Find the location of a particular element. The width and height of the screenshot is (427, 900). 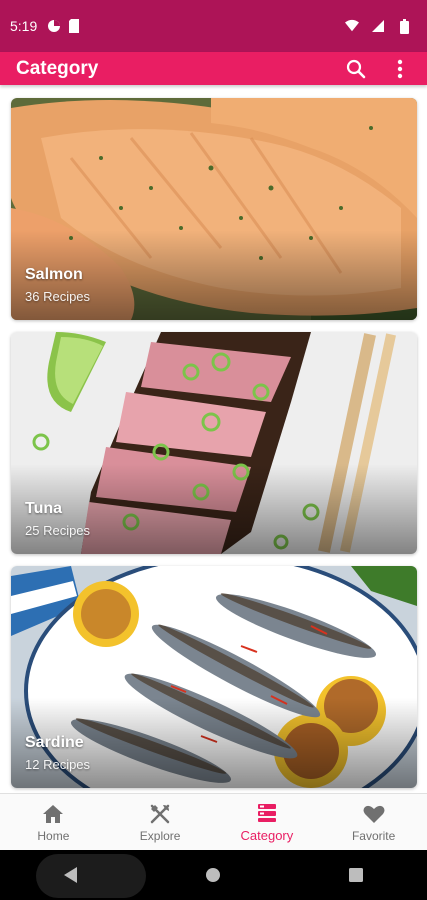

back-icon is located at coordinates (71, 875).